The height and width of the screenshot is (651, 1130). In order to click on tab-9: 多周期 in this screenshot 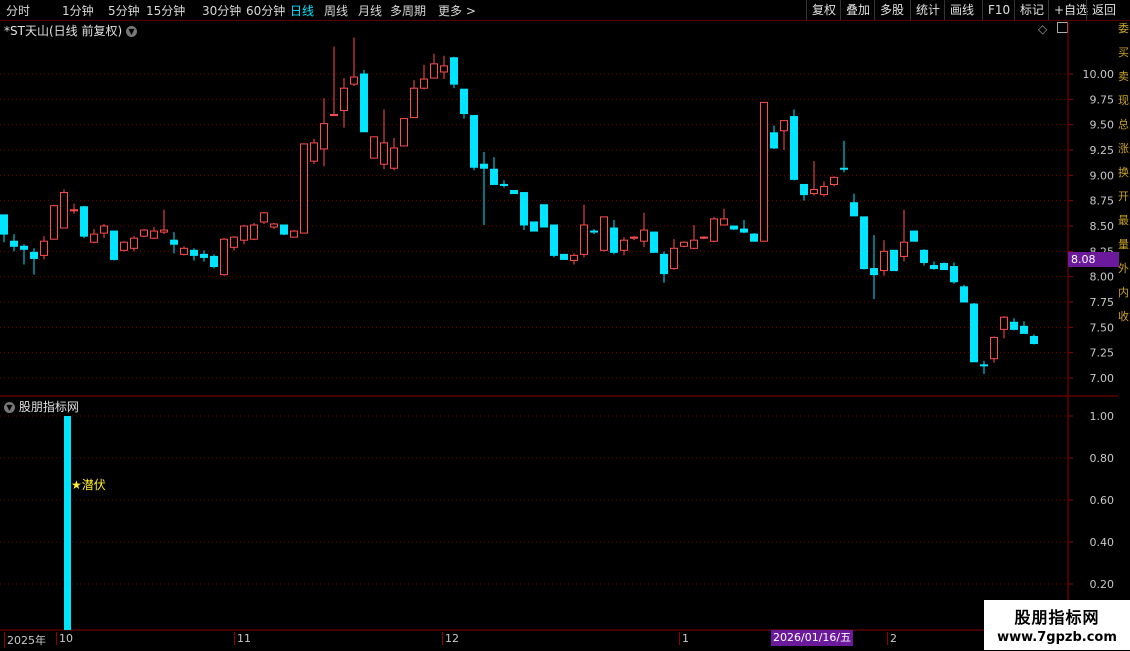, I will do `click(408, 10)`.